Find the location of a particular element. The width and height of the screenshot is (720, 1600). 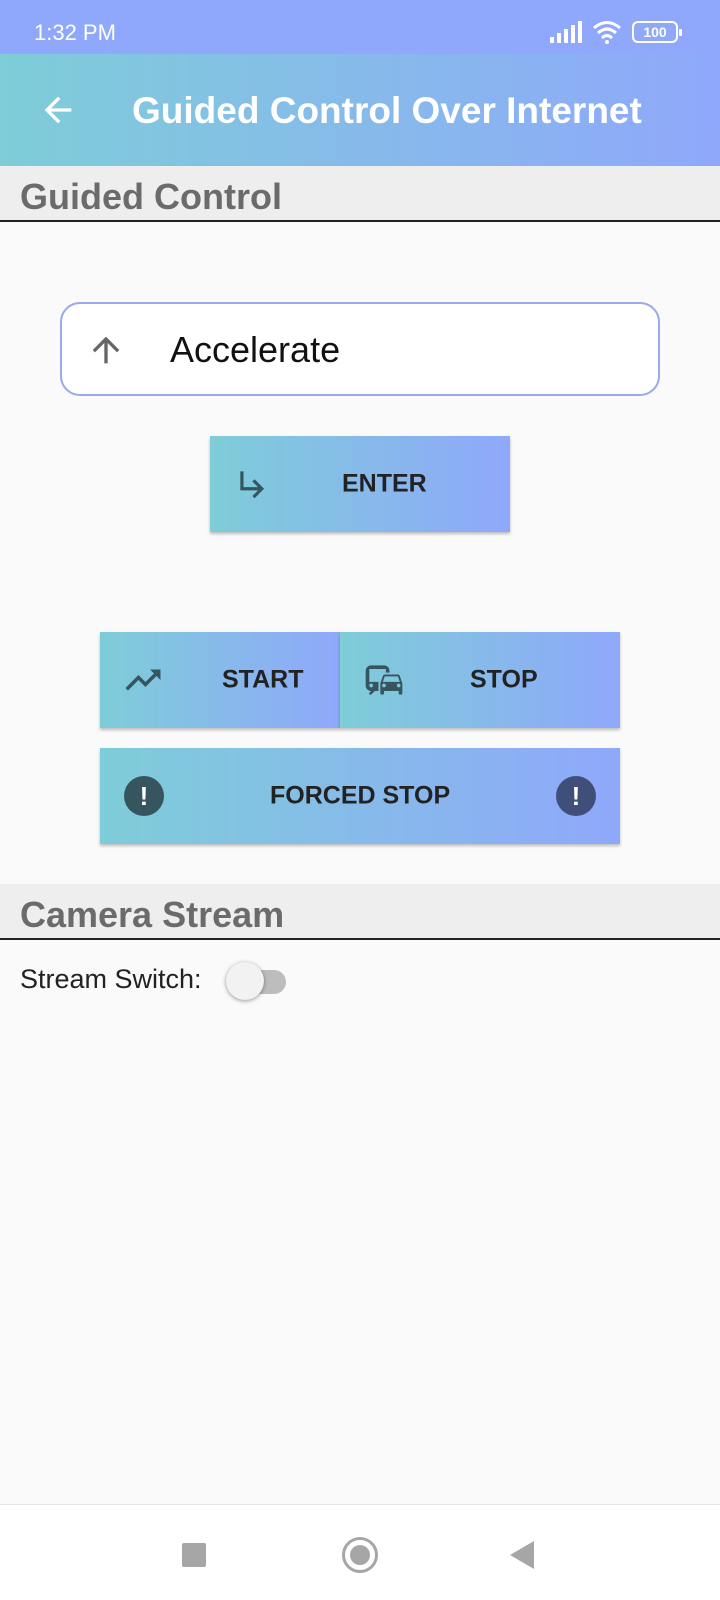

stop-button-label: STOP is located at coordinates (504, 679).